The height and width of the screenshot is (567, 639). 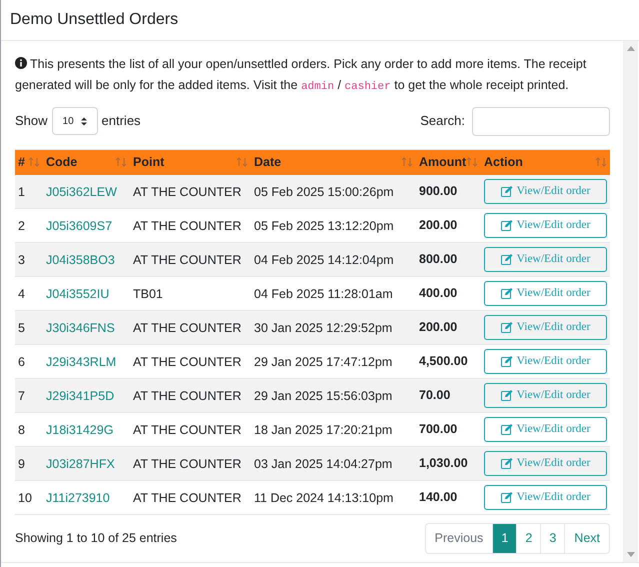 I want to click on order-code-link: J29i341P5D, so click(x=80, y=396).